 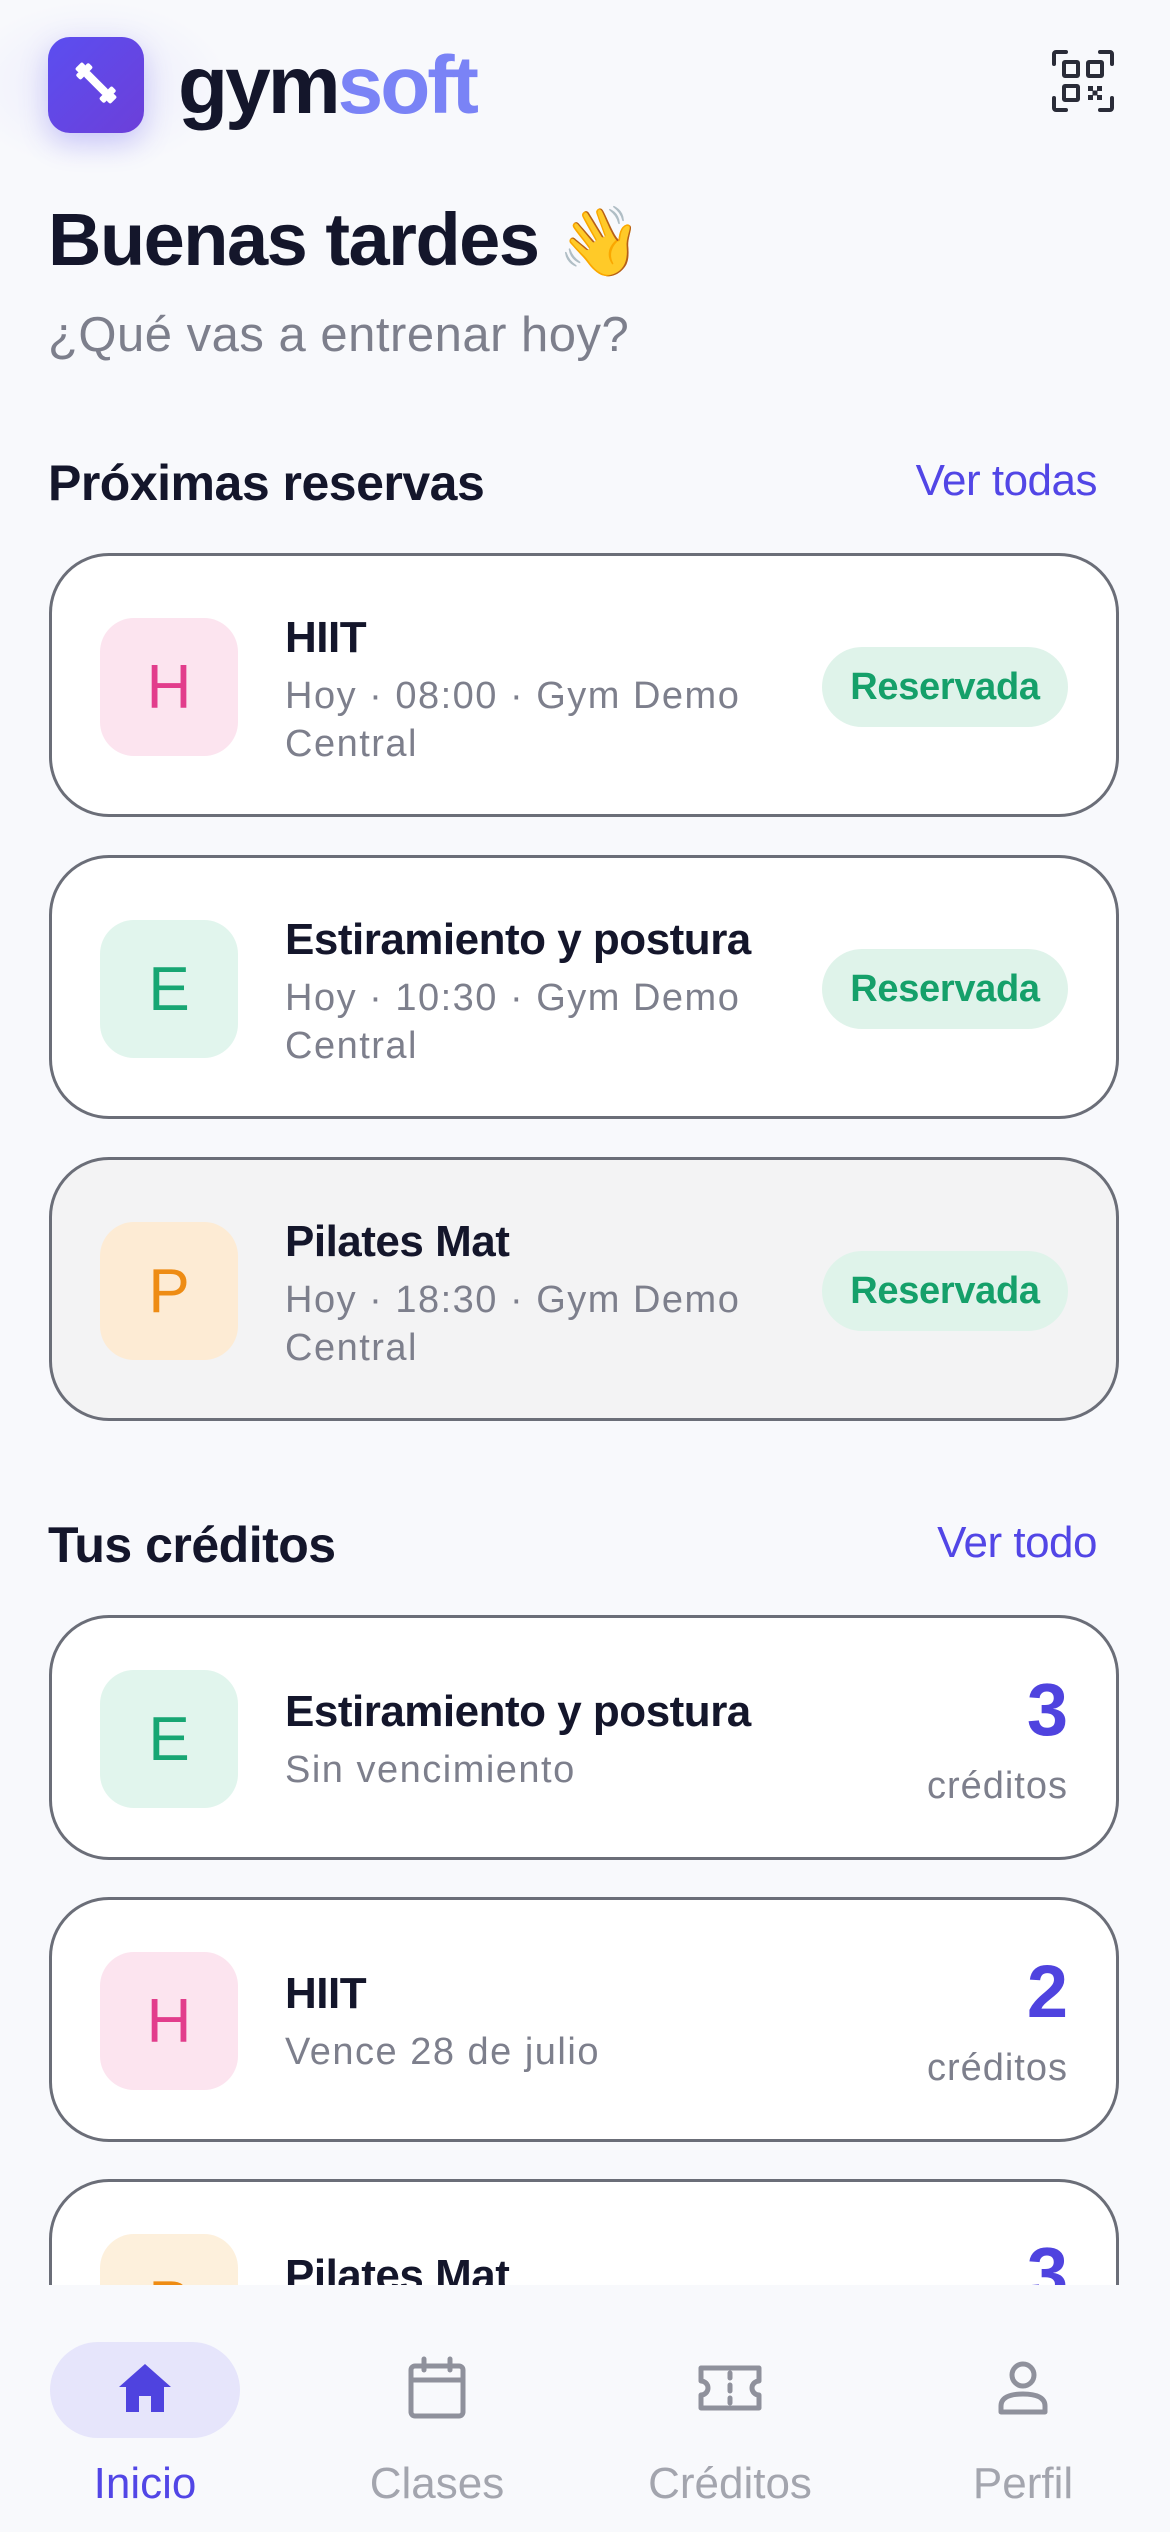 I want to click on class-detail: Hoy · 10:30 · Gym Demo Central, so click(x=513, y=1022).